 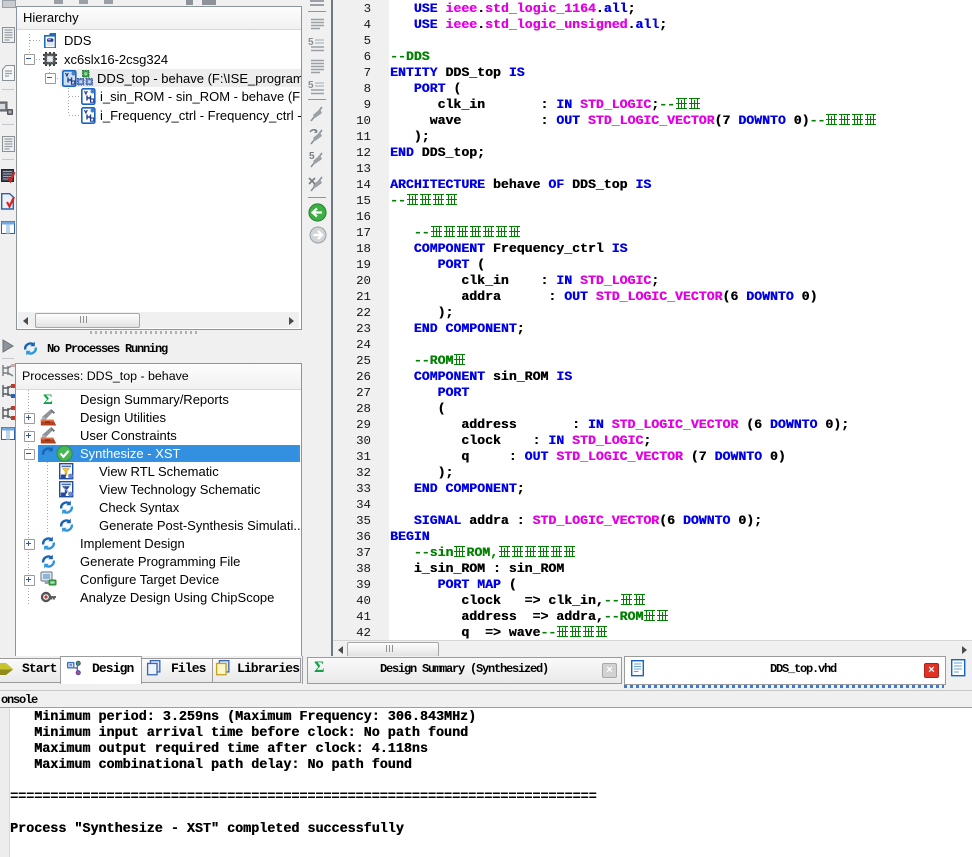 What do you see at coordinates (312, 156) in the screenshot?
I see `svg-text: 5` at bounding box center [312, 156].